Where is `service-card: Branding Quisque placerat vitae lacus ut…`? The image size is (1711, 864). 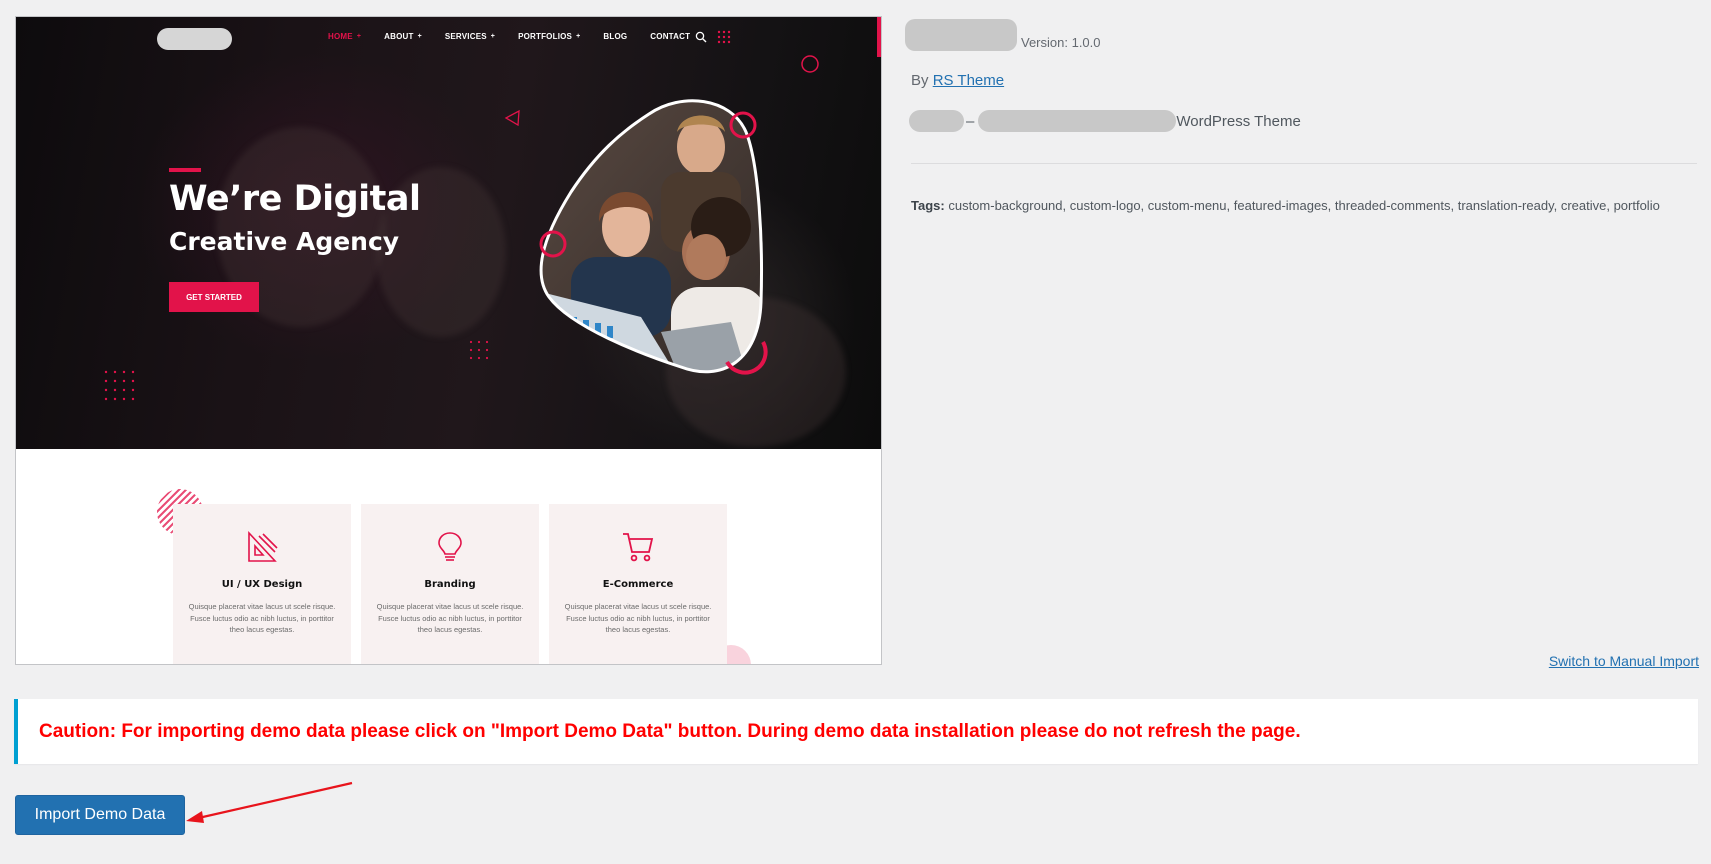 service-card: Branding Quisque placerat vitae lacus ut… is located at coordinates (450, 584).